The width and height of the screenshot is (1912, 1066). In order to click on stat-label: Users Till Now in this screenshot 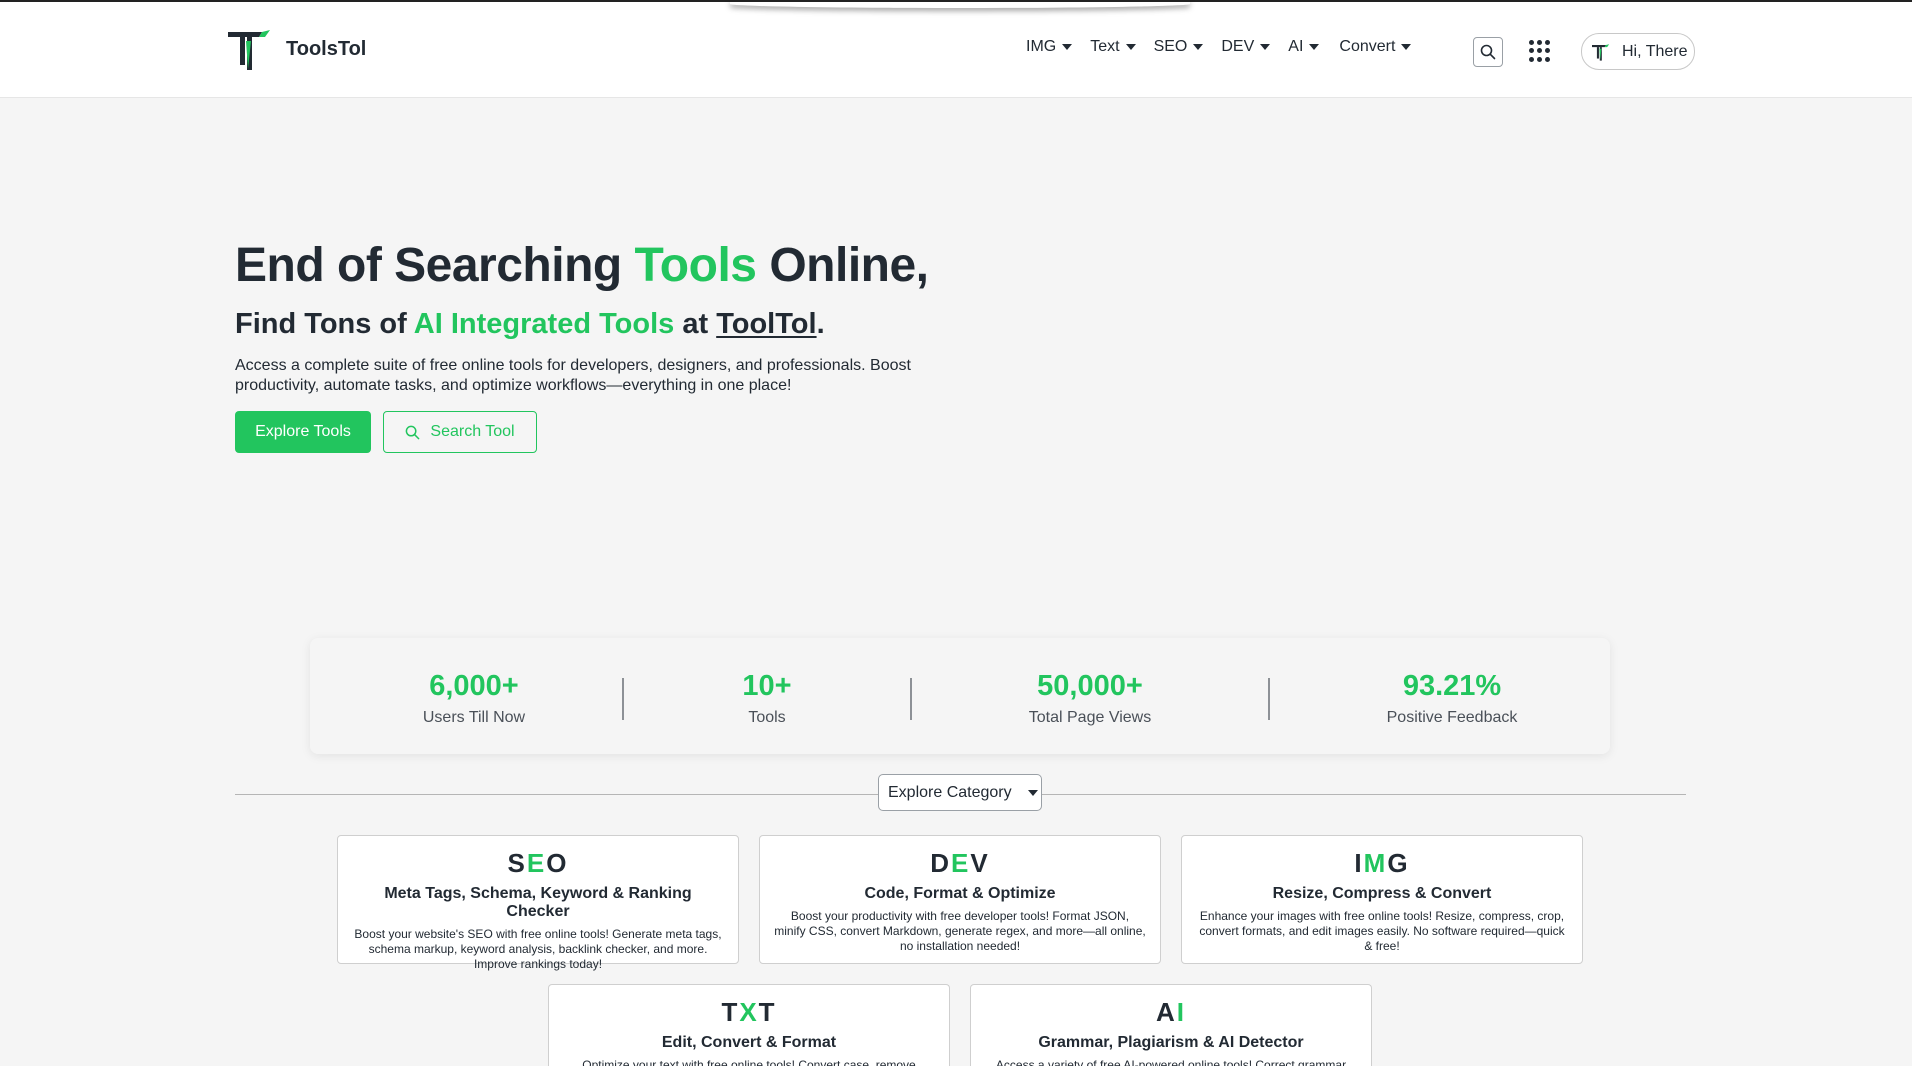, I will do `click(474, 717)`.